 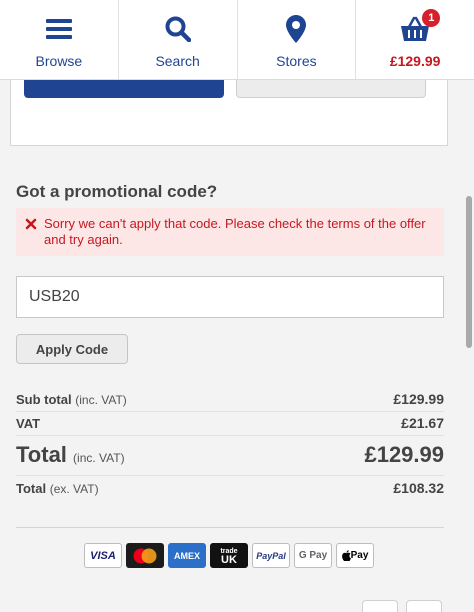 I want to click on section-divider, so click(x=230, y=527).